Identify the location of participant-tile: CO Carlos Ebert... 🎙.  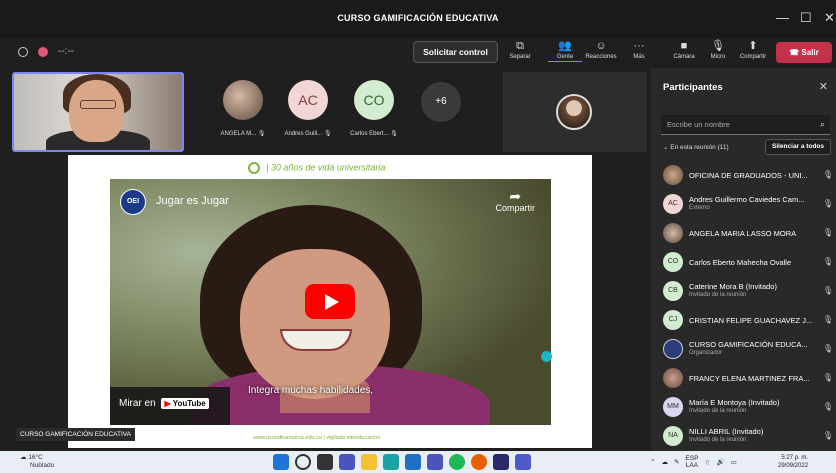
(374, 108).